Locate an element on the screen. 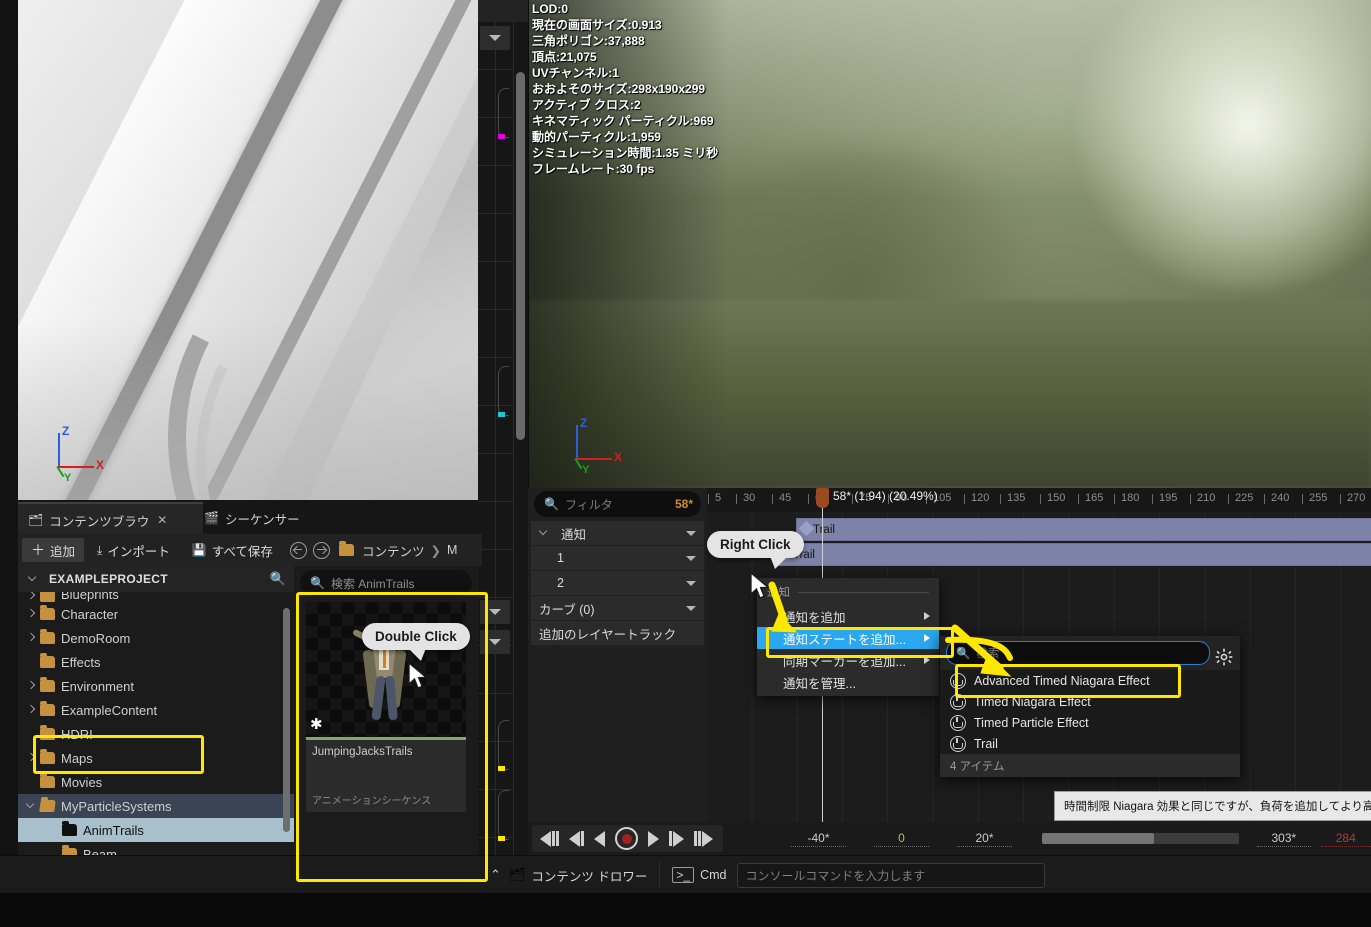 This screenshot has width=1371, height=927. track-row-4: 追加のレイヤートラック is located at coordinates (617, 633).